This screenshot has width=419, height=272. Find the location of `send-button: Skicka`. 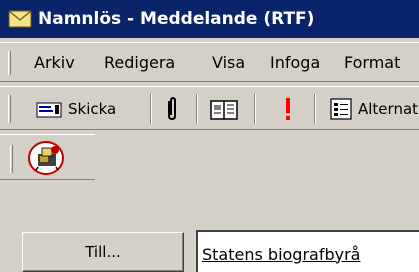

send-button: Skicka is located at coordinates (87, 109).